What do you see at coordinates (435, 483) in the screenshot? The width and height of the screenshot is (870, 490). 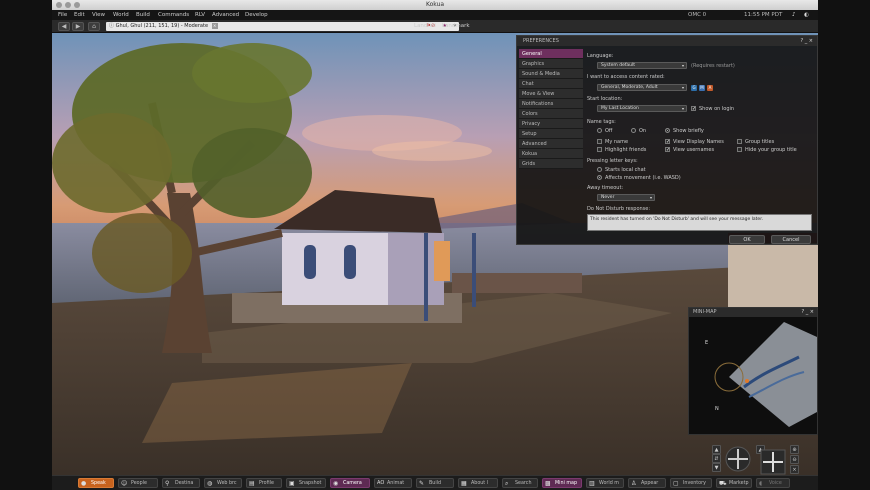 I see `build-button: ✎ Build` at bounding box center [435, 483].